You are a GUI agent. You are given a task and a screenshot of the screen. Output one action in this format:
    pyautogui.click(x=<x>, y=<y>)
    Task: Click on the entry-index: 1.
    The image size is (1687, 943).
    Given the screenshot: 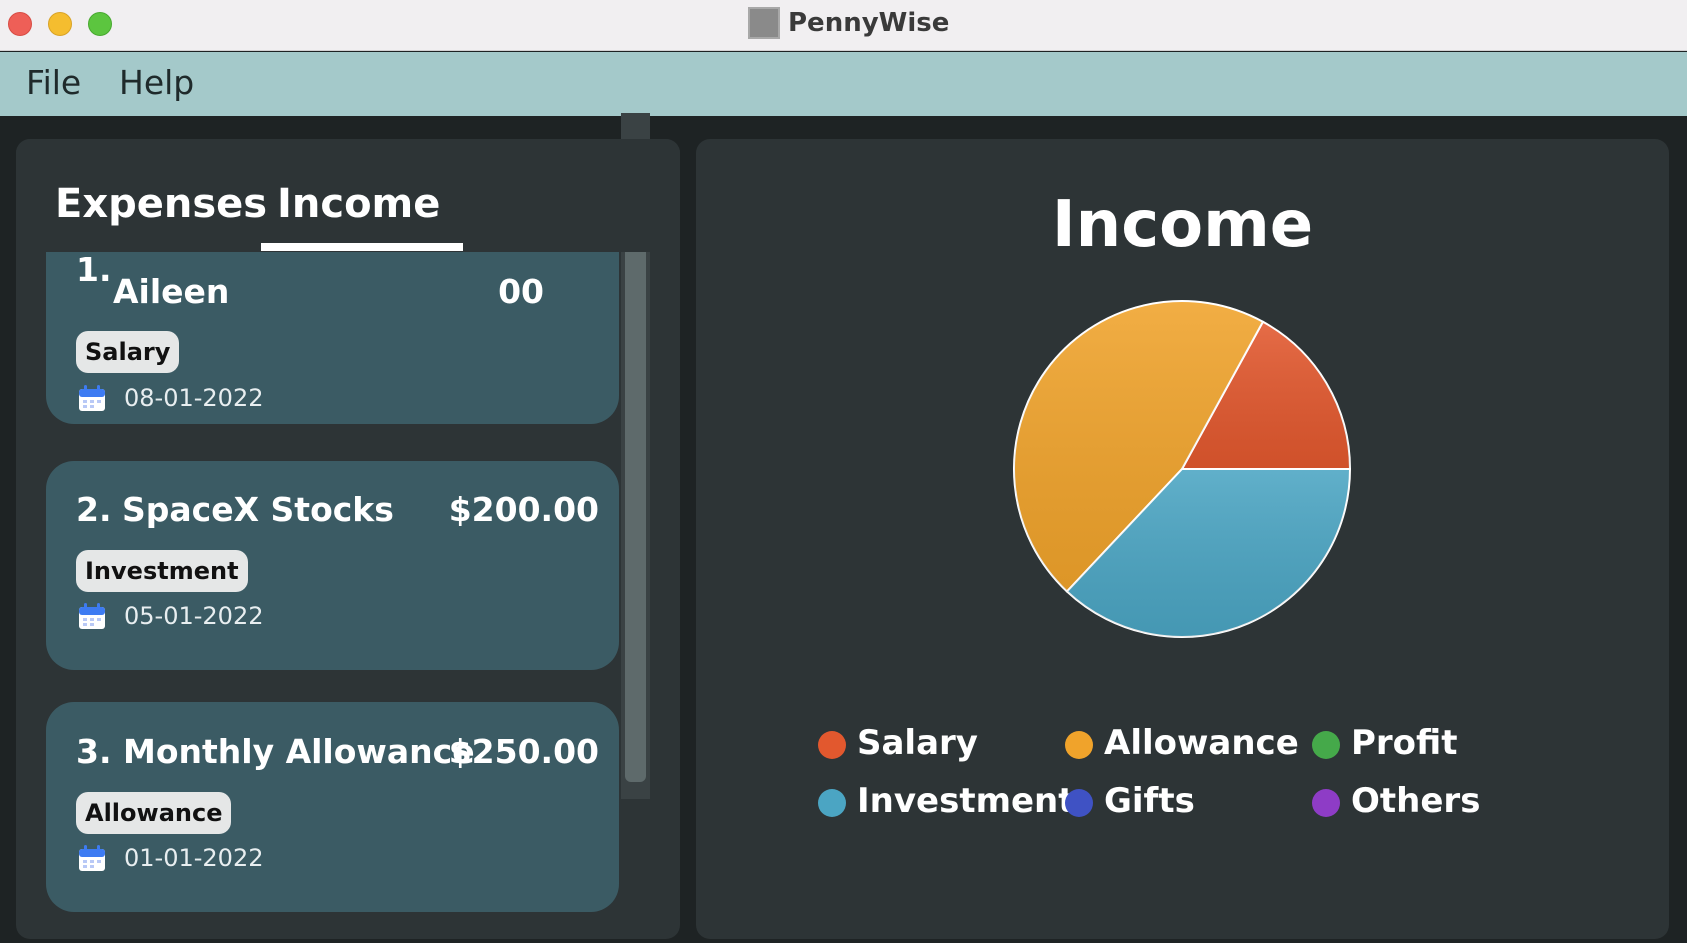 What is the action you would take?
    pyautogui.click(x=94, y=270)
    